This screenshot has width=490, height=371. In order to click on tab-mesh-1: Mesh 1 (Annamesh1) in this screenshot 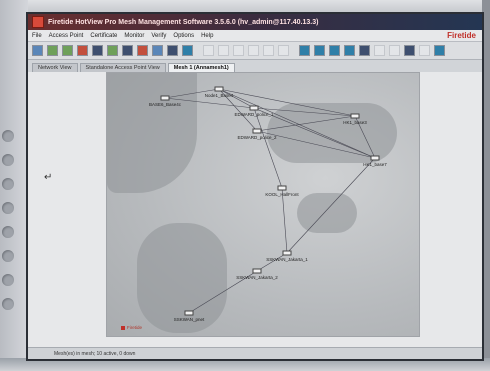, I will do `click(201, 67)`.